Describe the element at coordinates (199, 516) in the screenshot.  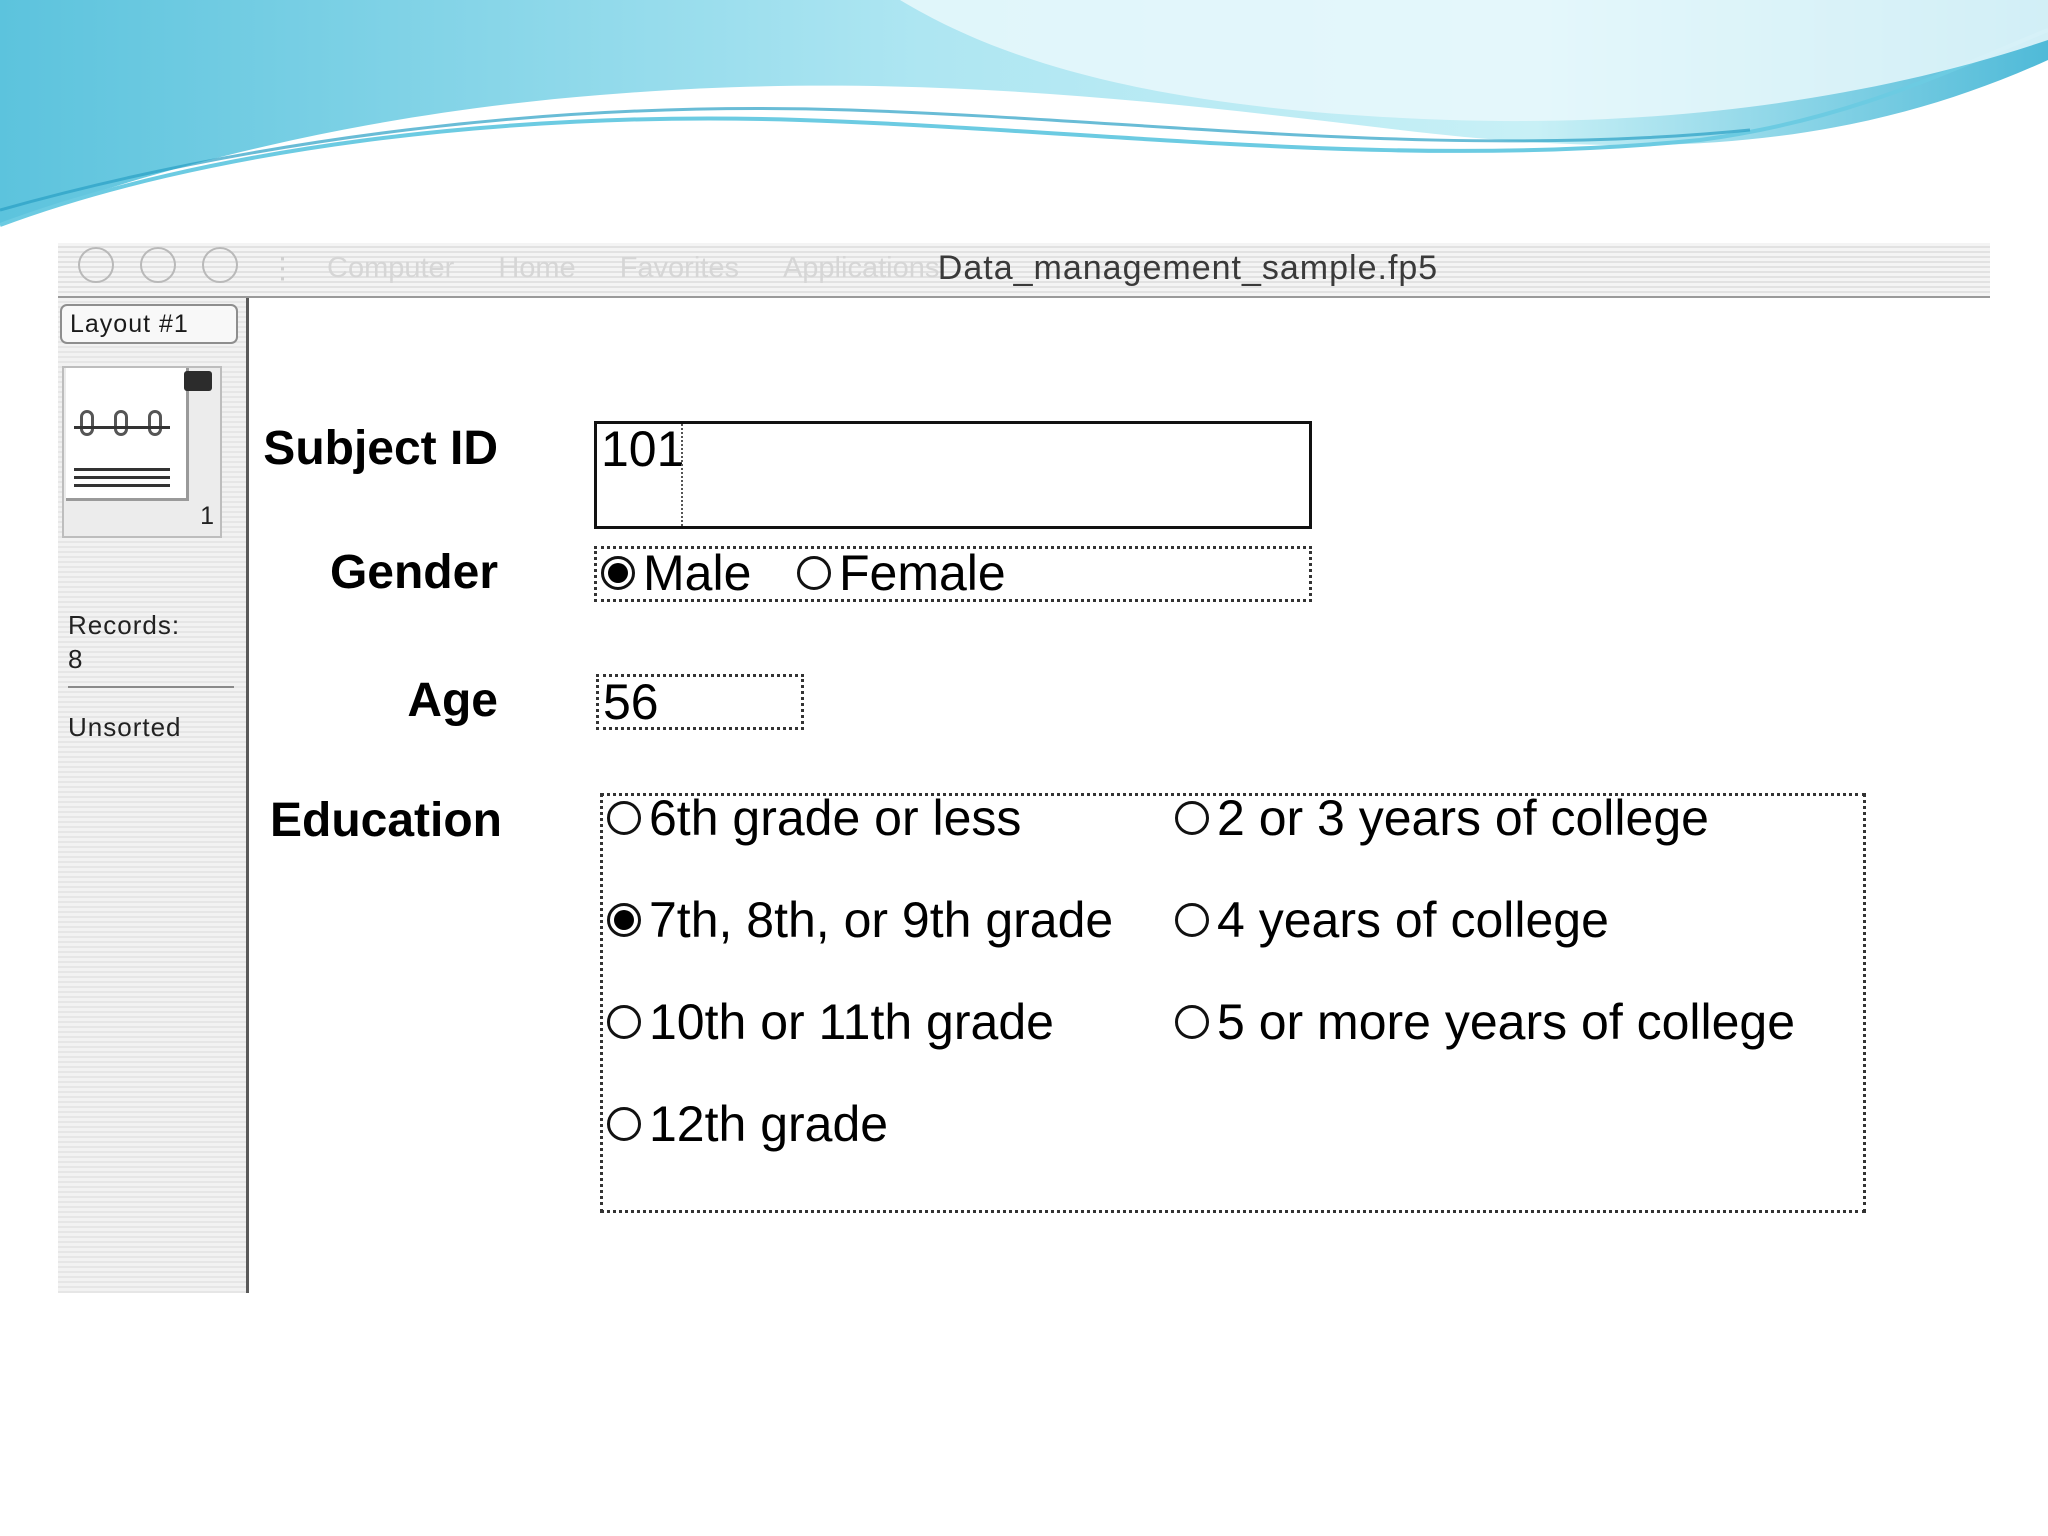
I see `current-record-number: 1` at that location.